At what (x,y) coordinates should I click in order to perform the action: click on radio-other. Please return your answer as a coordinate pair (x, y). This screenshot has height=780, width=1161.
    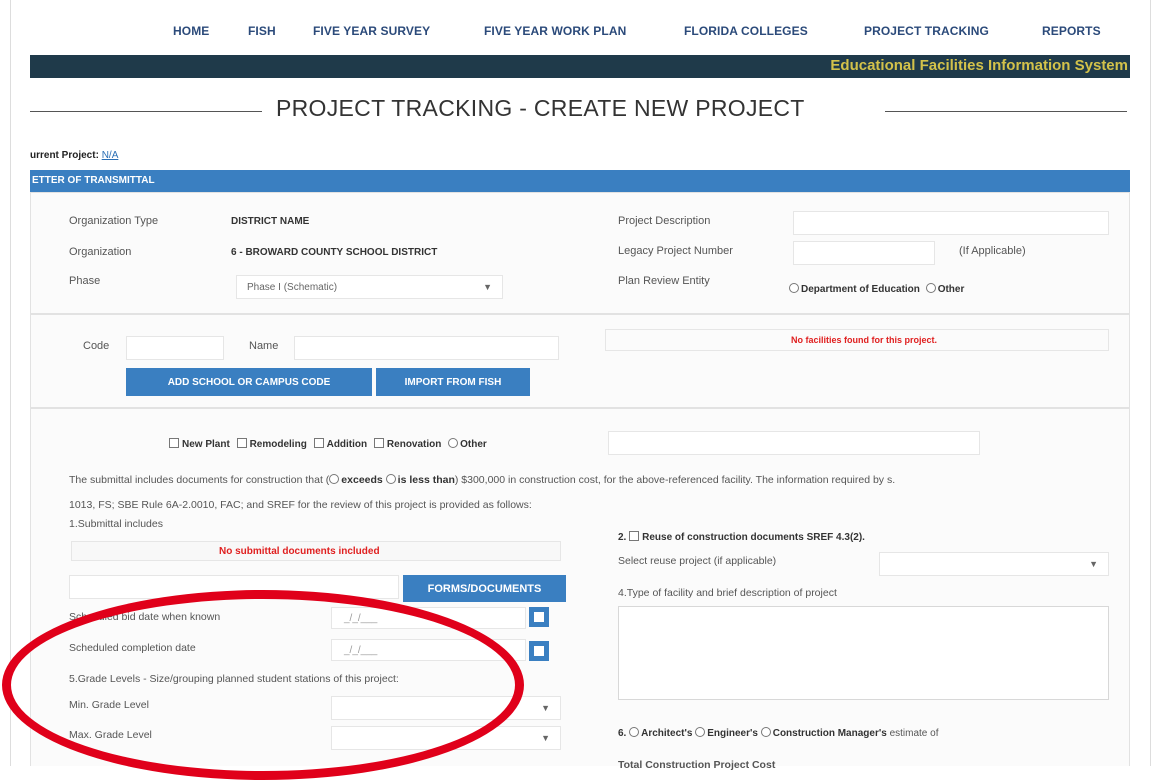
    Looking at the image, I should click on (930, 288).